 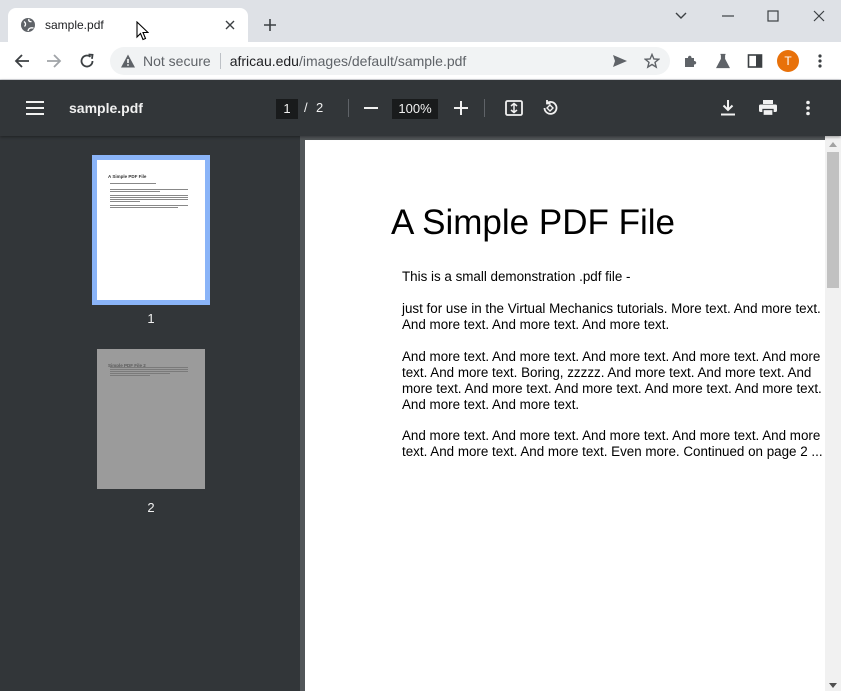 I want to click on thumbnail-label-2: 2, so click(x=151, y=507).